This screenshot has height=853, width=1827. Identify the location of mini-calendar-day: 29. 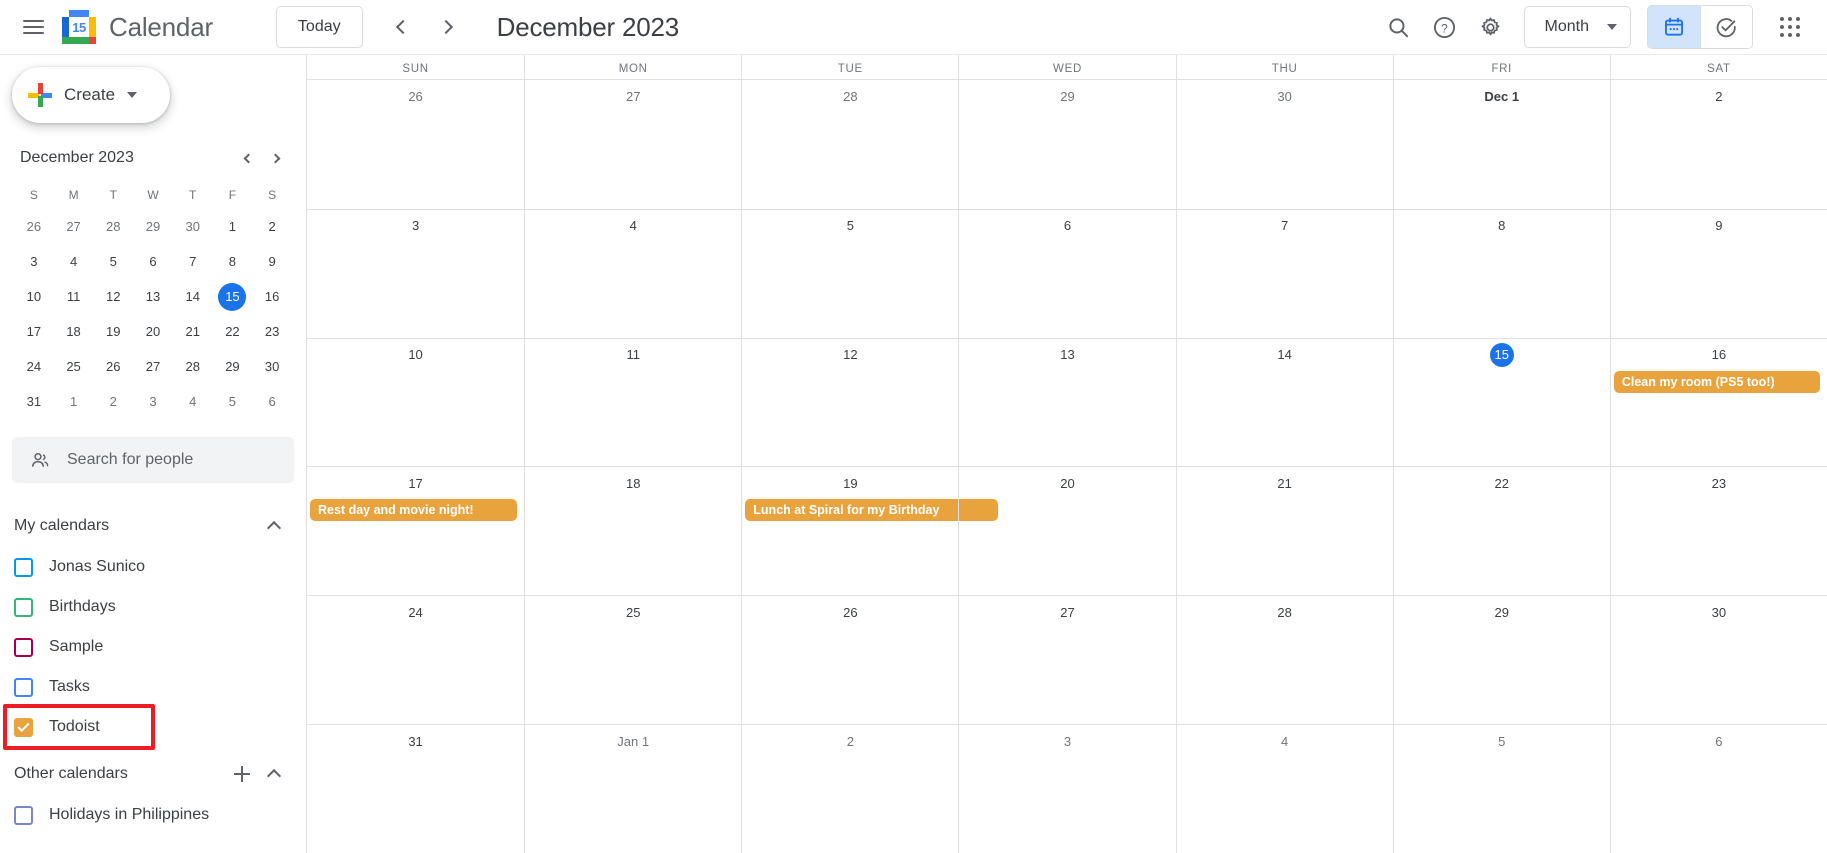
(233, 366).